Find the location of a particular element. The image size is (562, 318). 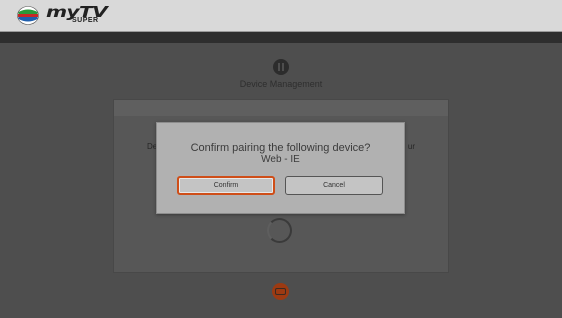

panel-text-right: ur is located at coordinates (411, 146).